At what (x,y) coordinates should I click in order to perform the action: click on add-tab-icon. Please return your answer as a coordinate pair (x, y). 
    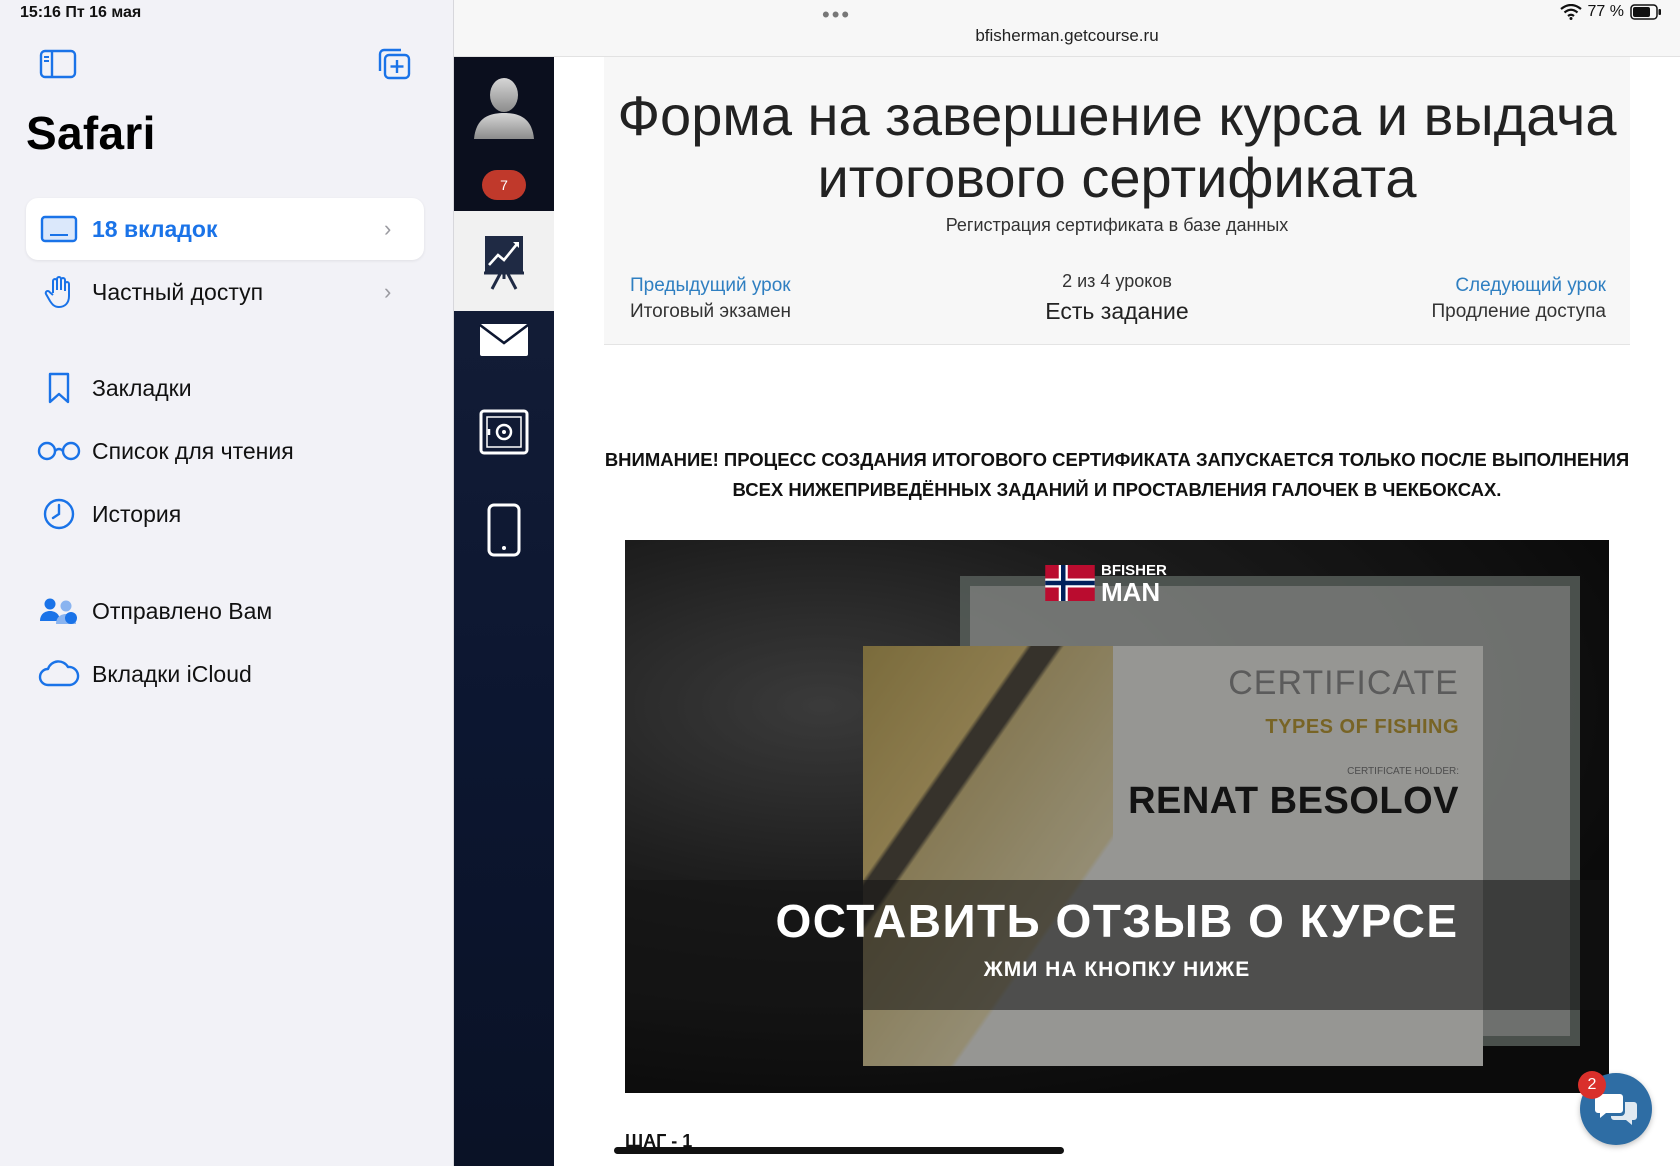
    Looking at the image, I should click on (394, 64).